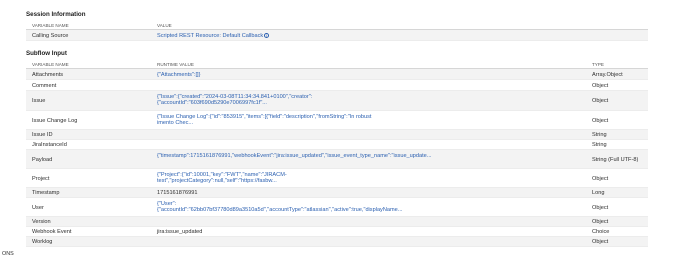  Describe the element at coordinates (264, 75) in the screenshot. I see `row-value-link: {"Attachments":[]}` at that location.